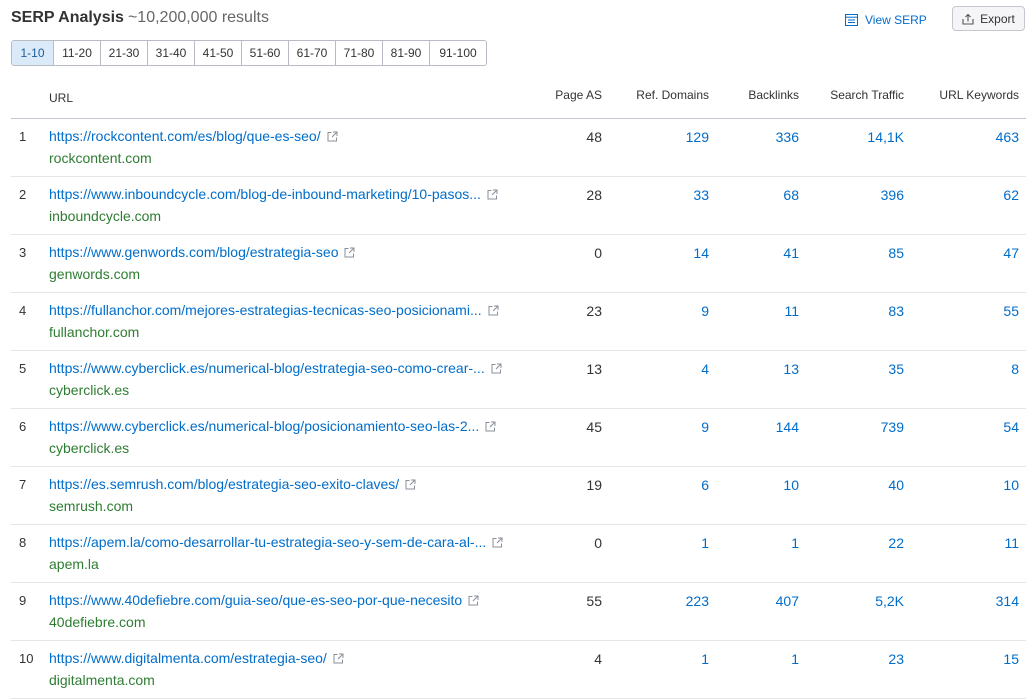  I want to click on column-header-url: URL, so click(61, 98).